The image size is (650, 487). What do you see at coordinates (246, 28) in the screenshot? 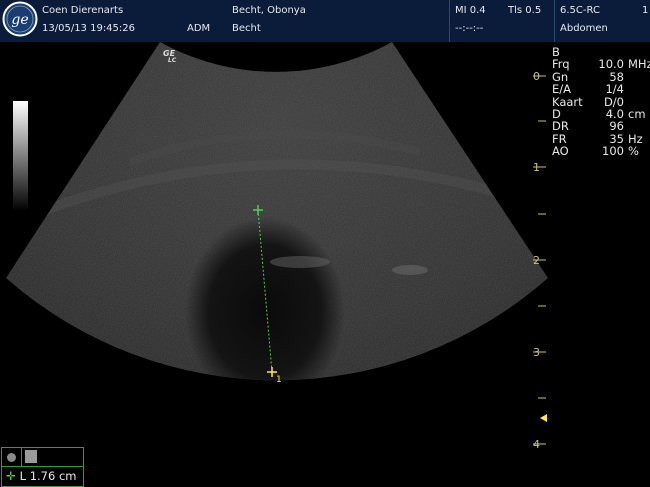
I see `patient-id: Becht` at bounding box center [246, 28].